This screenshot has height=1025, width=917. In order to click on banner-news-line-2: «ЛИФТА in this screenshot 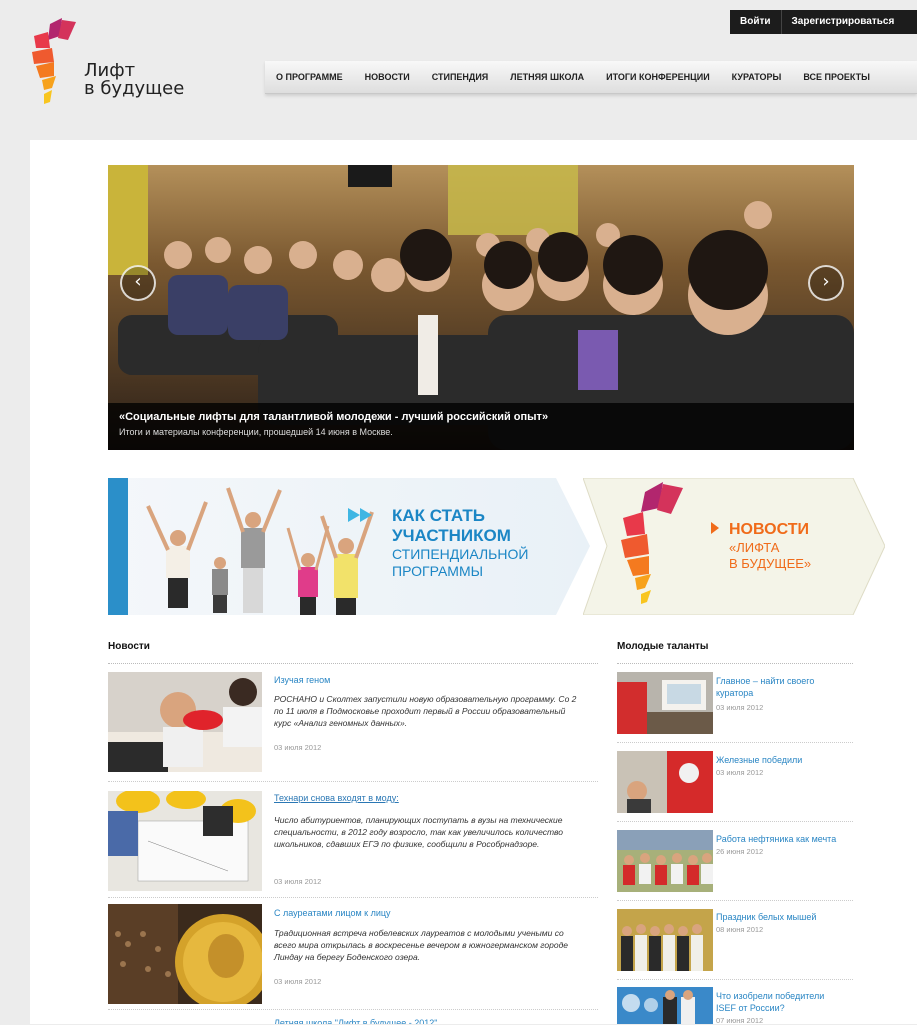, I will do `click(754, 547)`.